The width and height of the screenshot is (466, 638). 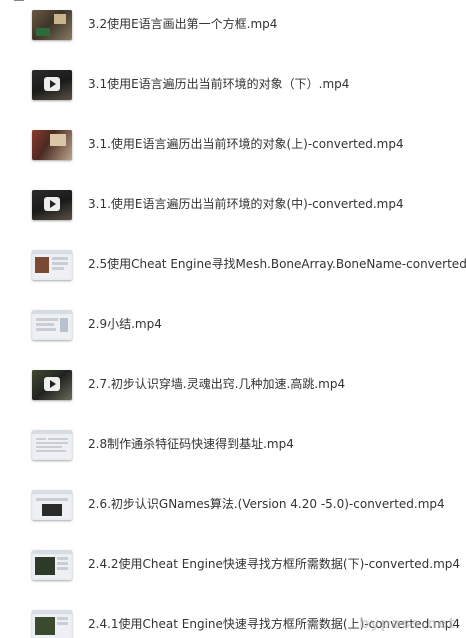 I want to click on file-name: 3.1使用E语言遍历出当前环境的对象（下）.mp4, so click(x=219, y=84).